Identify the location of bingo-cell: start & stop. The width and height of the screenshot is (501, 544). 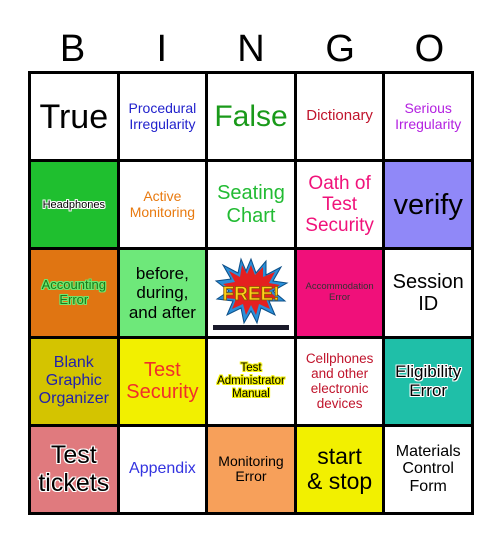
(339, 469).